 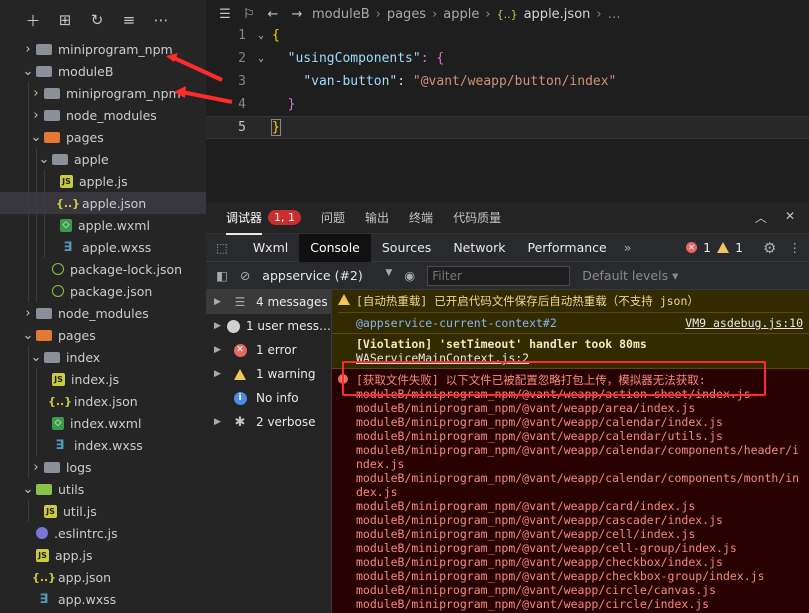 I want to click on tree-item: ◇ apple.wxml, so click(x=103, y=225).